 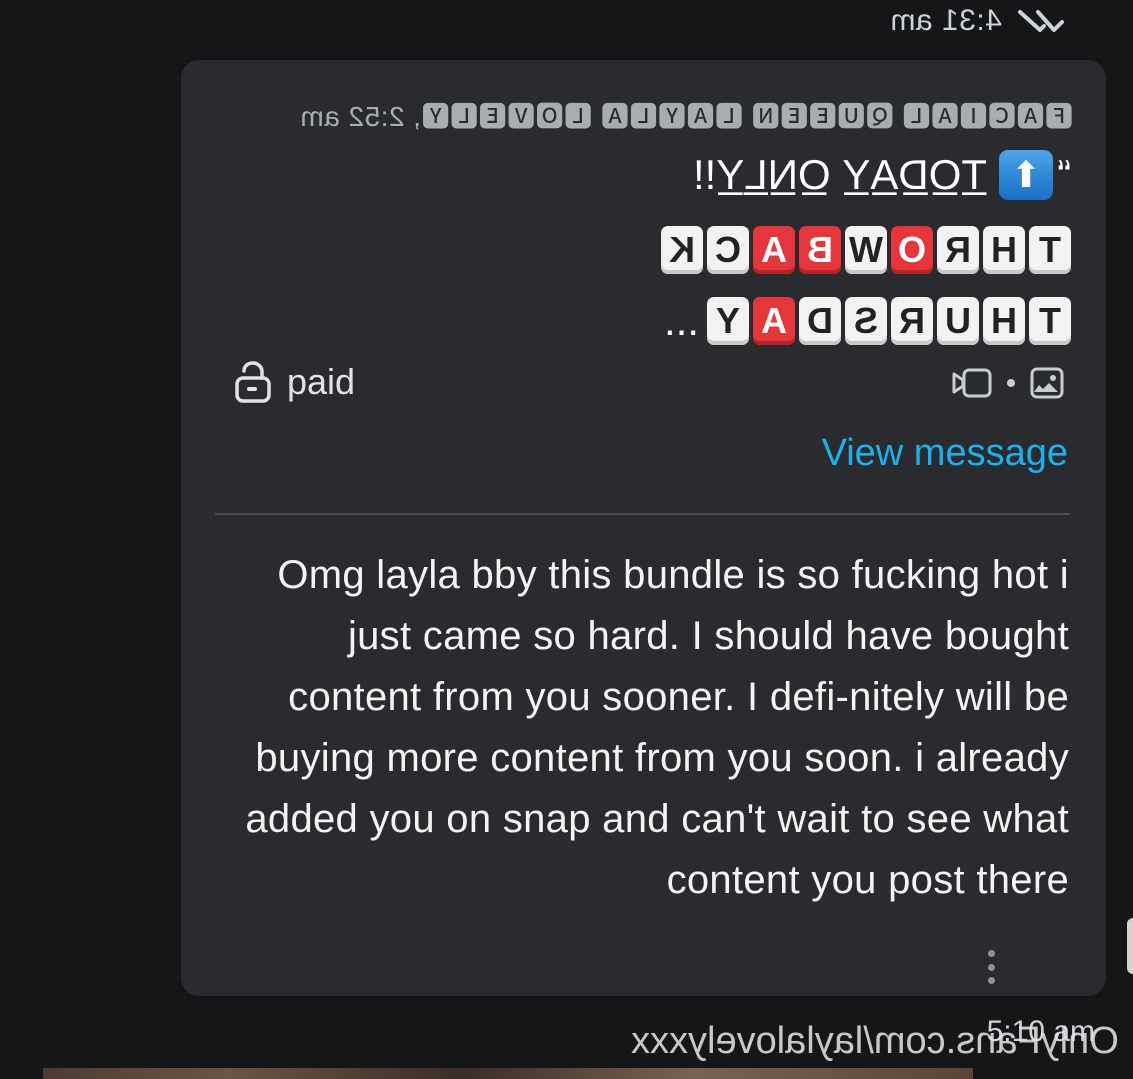 I want to click on today-only-text: T̲O̲D̲A̲Y̲ O̲N̲L̲Y̲!!, so click(x=839, y=174).